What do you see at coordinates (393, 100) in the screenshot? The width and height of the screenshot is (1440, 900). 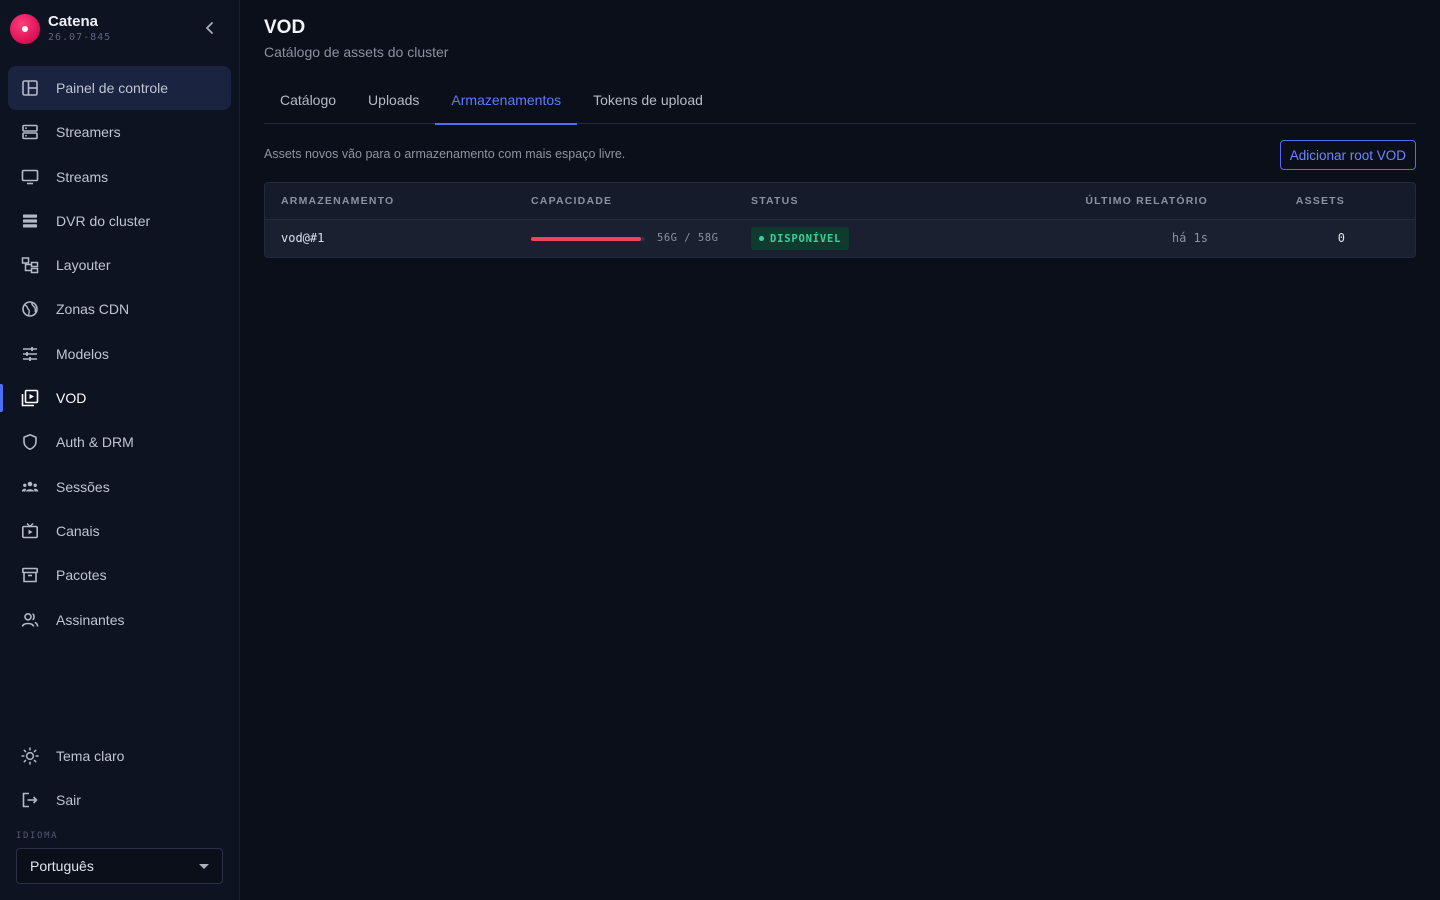 I see `tab-uploads: Uploads` at bounding box center [393, 100].